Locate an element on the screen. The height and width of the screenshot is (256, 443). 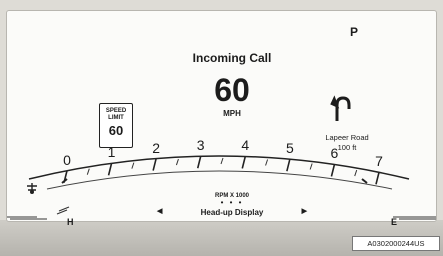
tachometer-tick-label: 0 is located at coordinates (67, 159).